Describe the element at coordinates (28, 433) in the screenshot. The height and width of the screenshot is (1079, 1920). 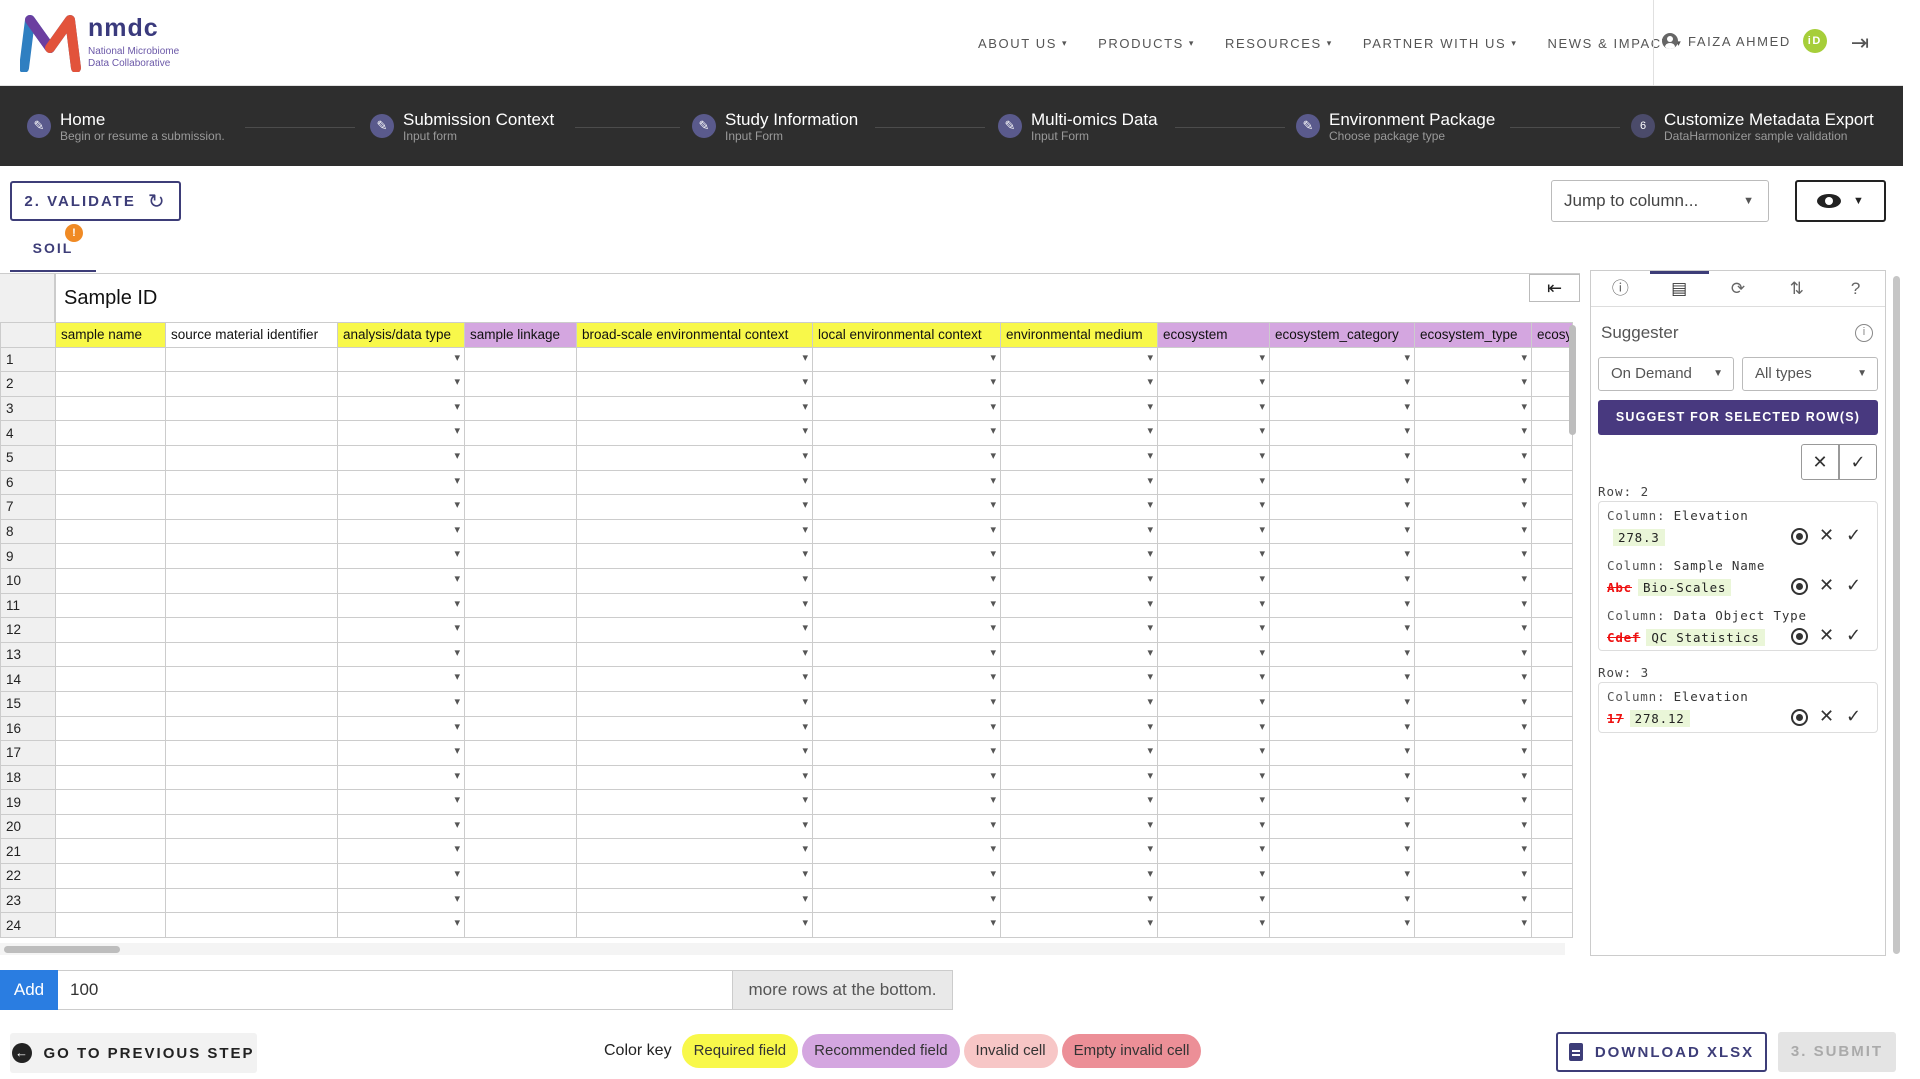
I see `row-number: 4` at that location.